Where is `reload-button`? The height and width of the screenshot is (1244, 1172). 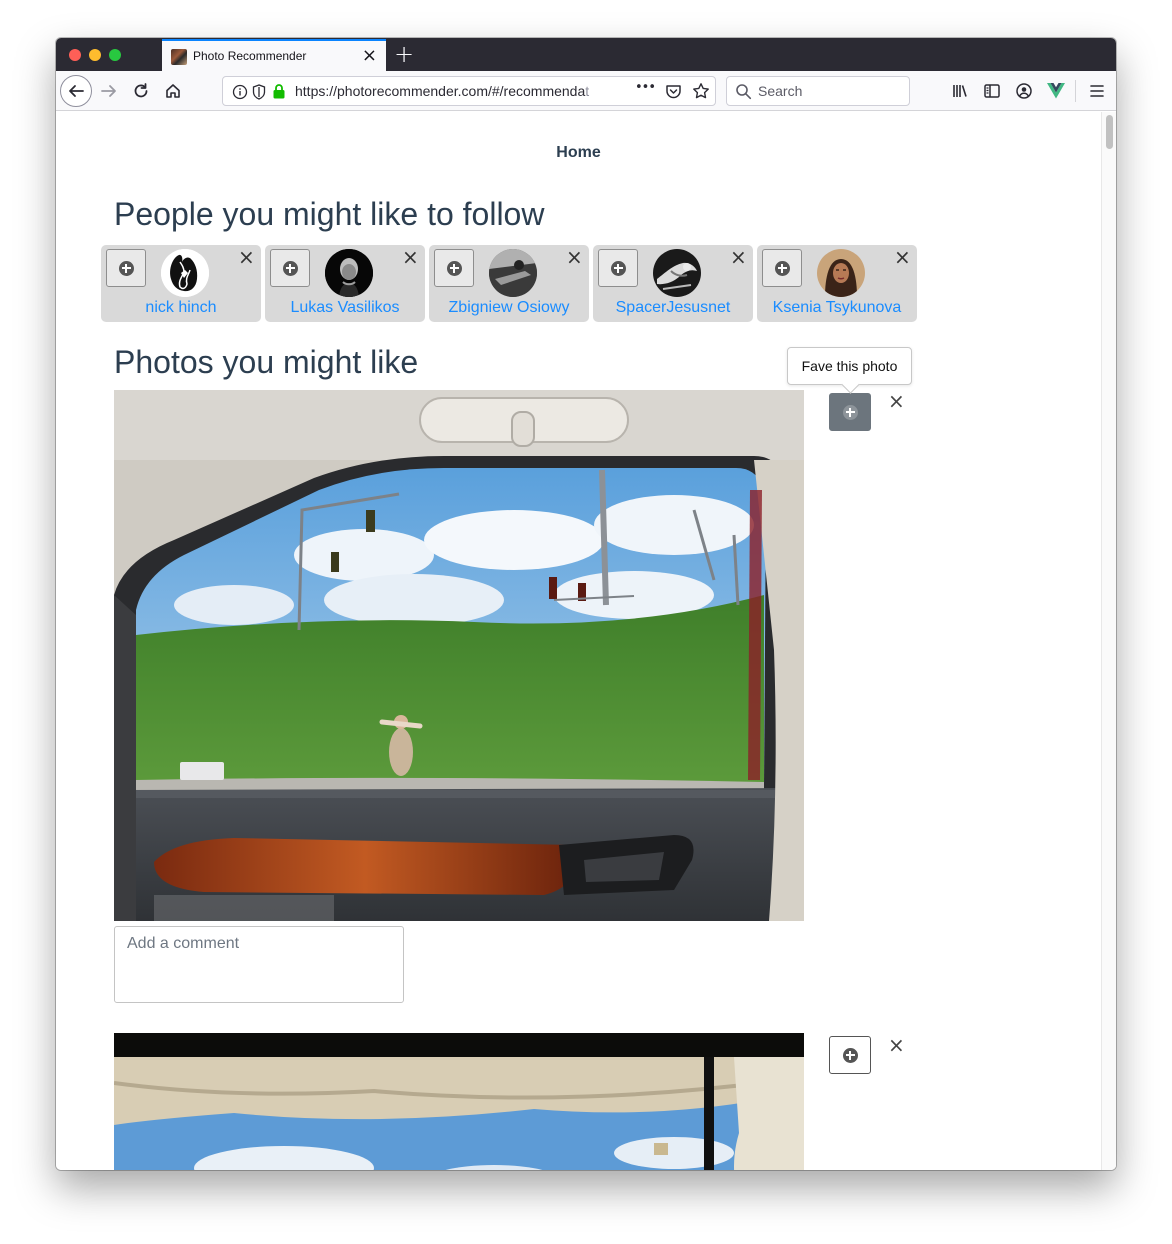
reload-button is located at coordinates (141, 91).